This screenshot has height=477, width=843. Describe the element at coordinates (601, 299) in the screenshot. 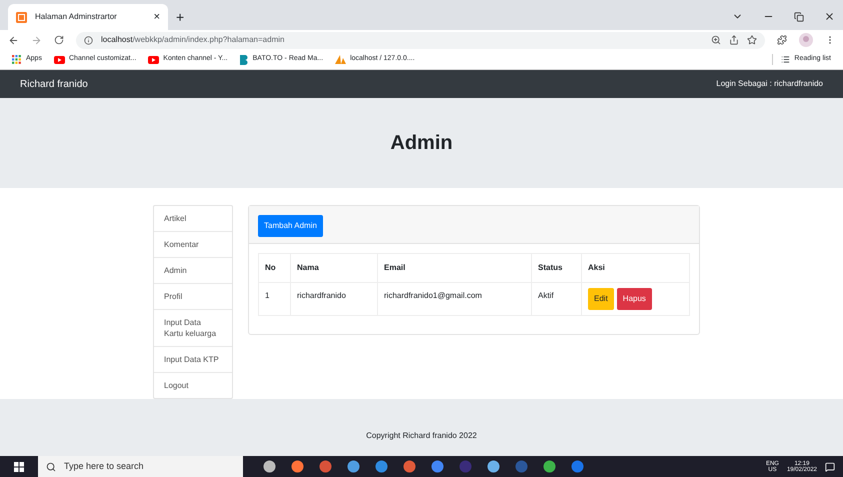

I see `edit-button: Edit` at that location.